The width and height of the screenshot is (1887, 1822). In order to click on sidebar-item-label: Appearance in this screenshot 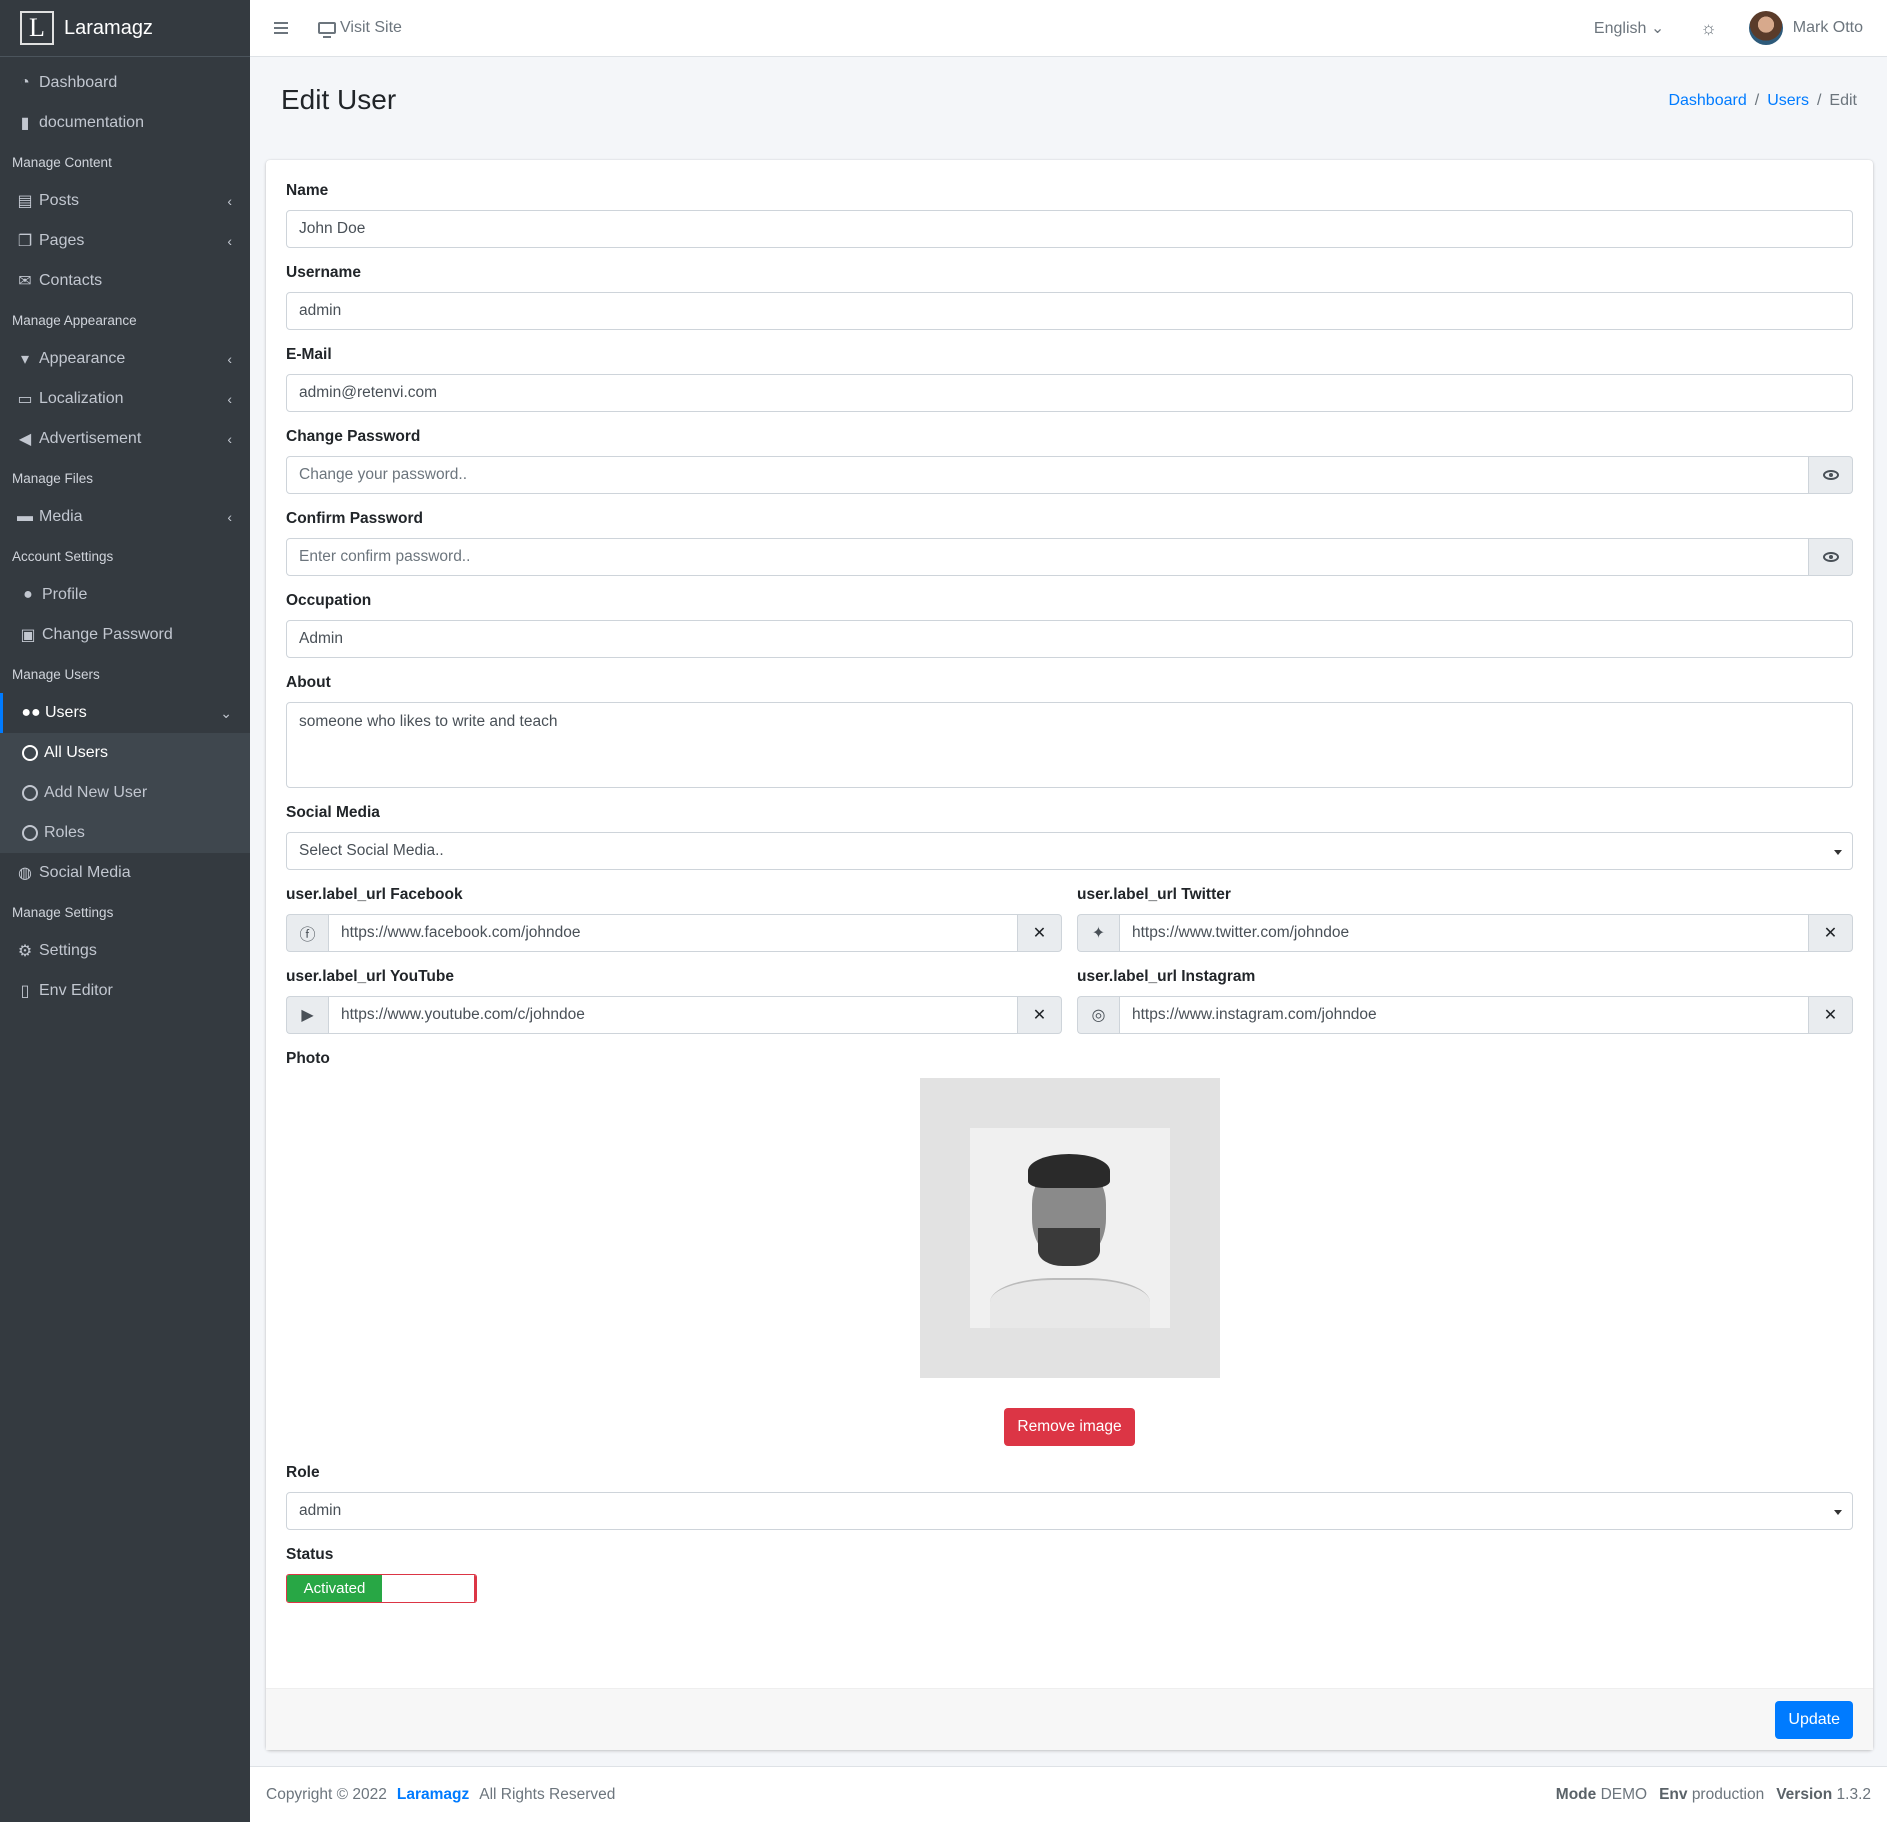, I will do `click(82, 358)`.